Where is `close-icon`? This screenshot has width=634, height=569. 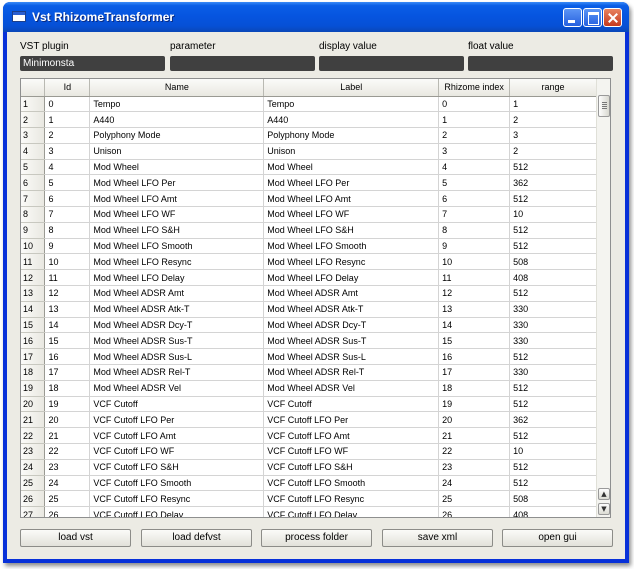 close-icon is located at coordinates (612, 17).